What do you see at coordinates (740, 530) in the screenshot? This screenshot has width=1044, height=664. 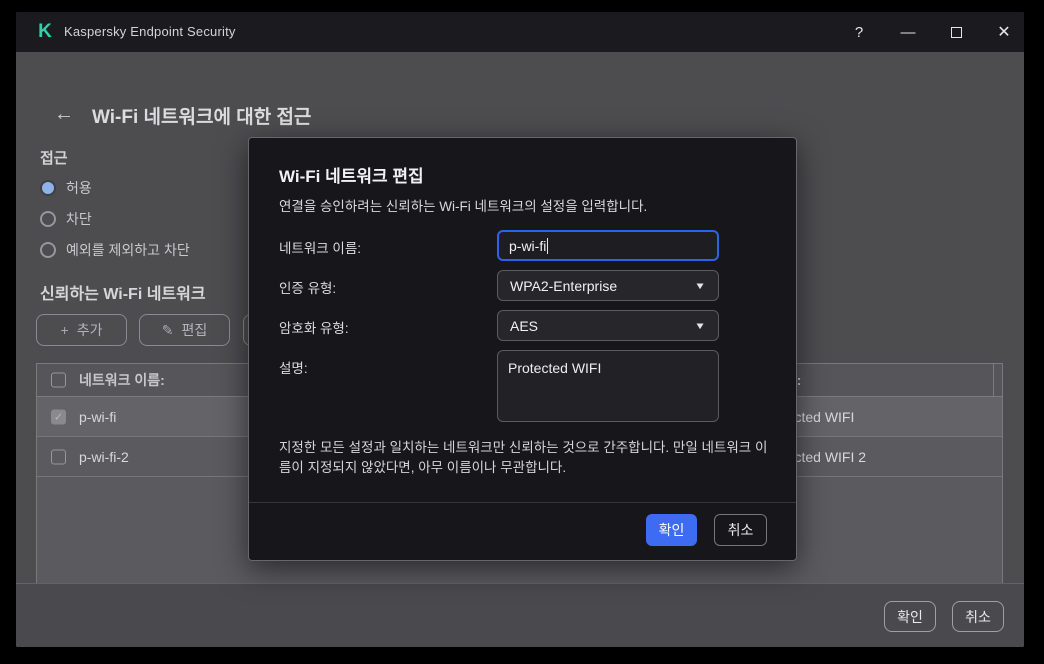 I see `dialog-cancel-button: 취소` at bounding box center [740, 530].